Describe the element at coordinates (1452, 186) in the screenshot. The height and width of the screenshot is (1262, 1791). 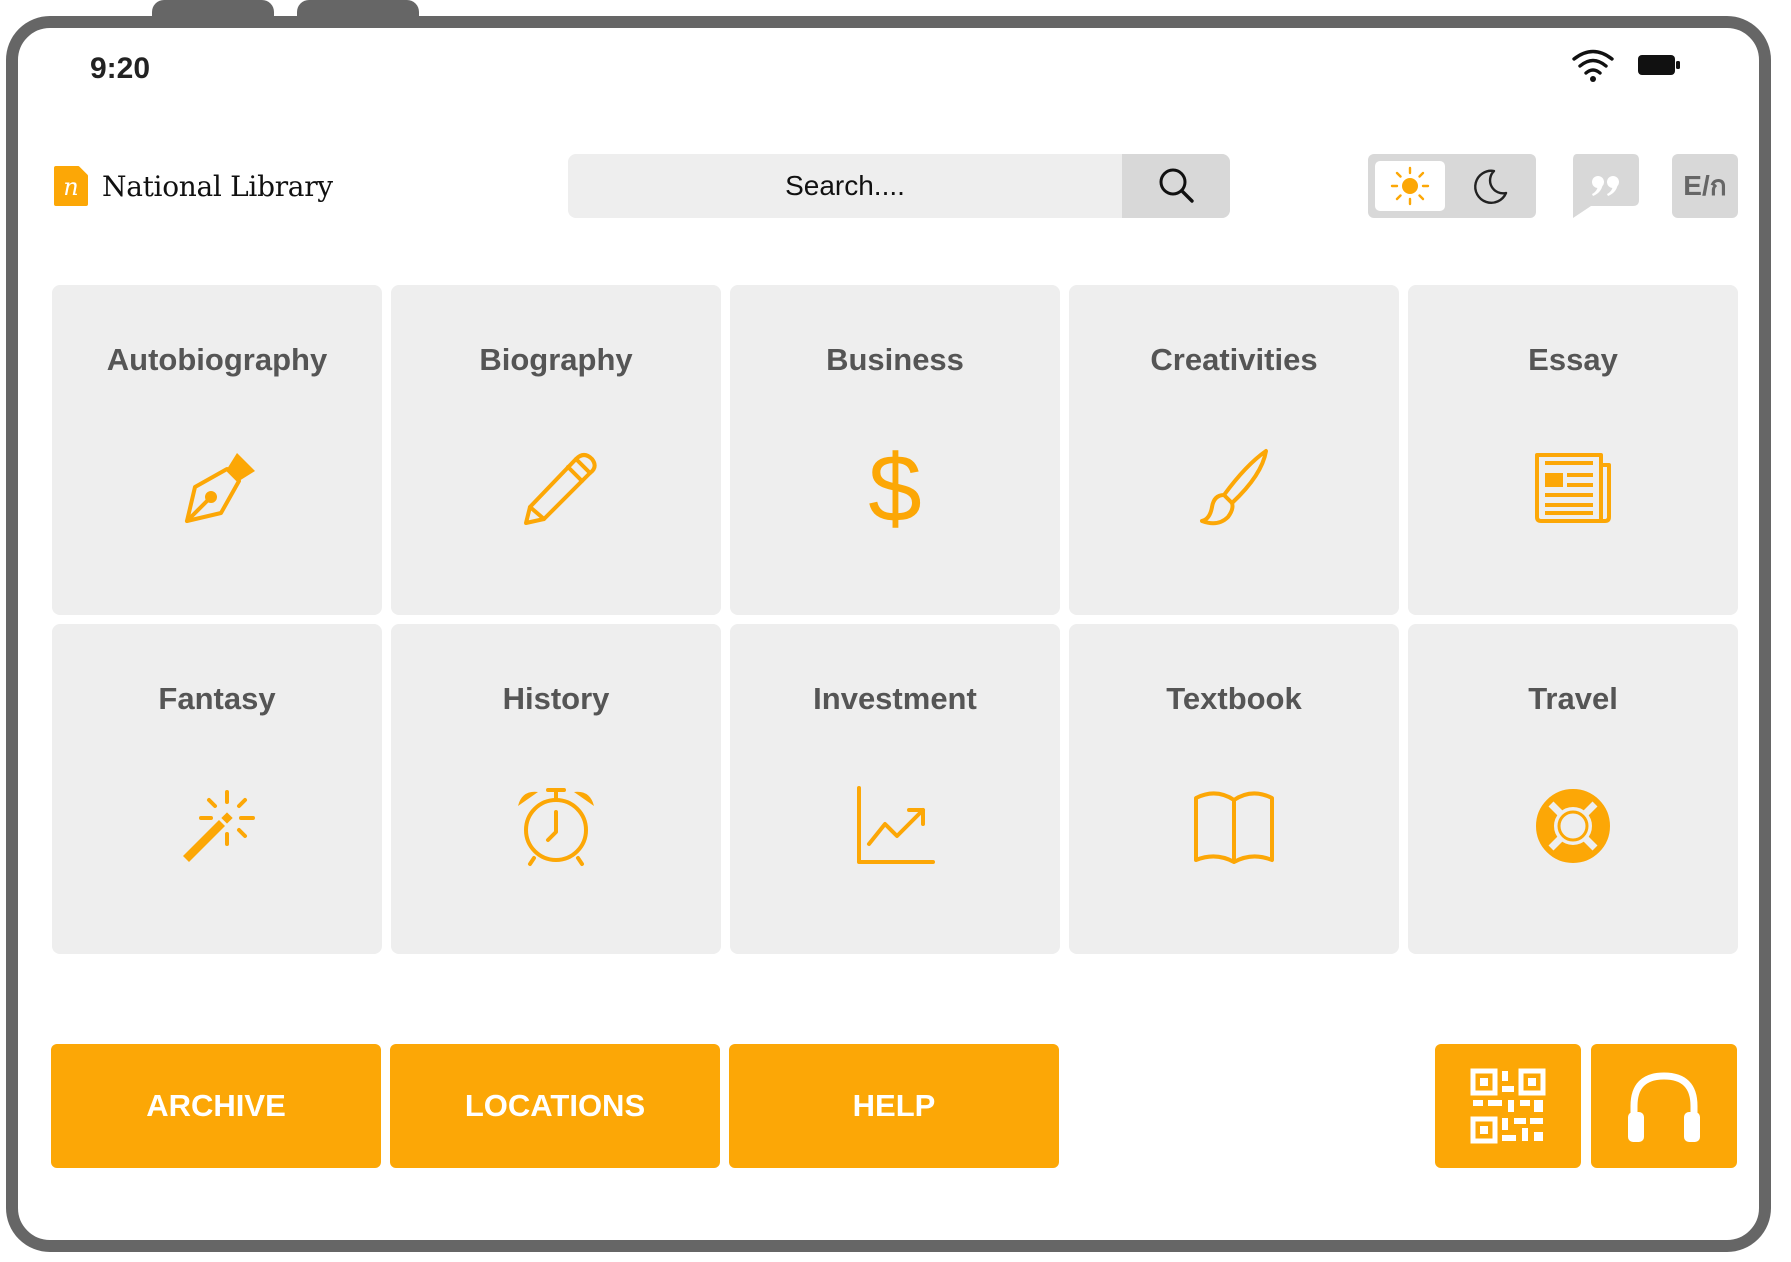
I see `theme-toggle` at that location.